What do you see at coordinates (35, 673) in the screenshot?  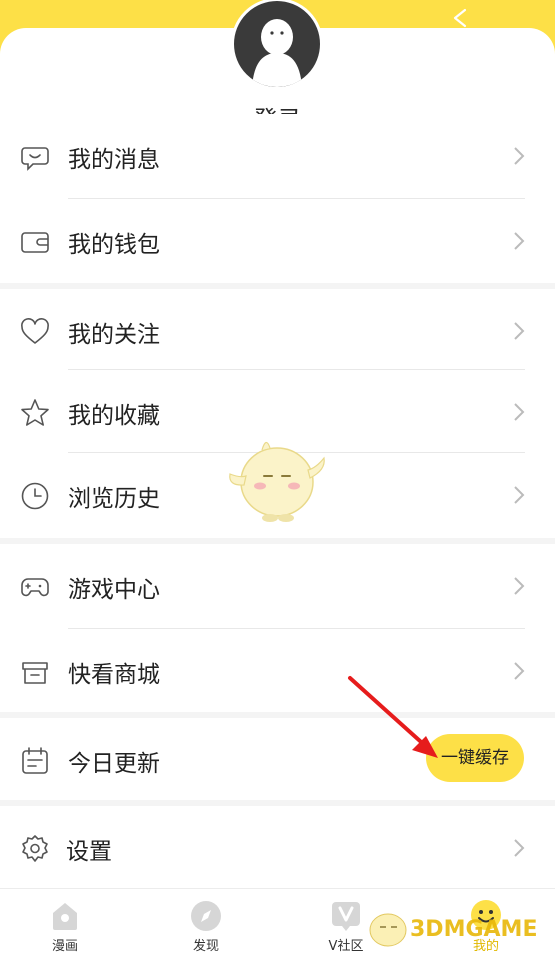 I see `store-icon` at bounding box center [35, 673].